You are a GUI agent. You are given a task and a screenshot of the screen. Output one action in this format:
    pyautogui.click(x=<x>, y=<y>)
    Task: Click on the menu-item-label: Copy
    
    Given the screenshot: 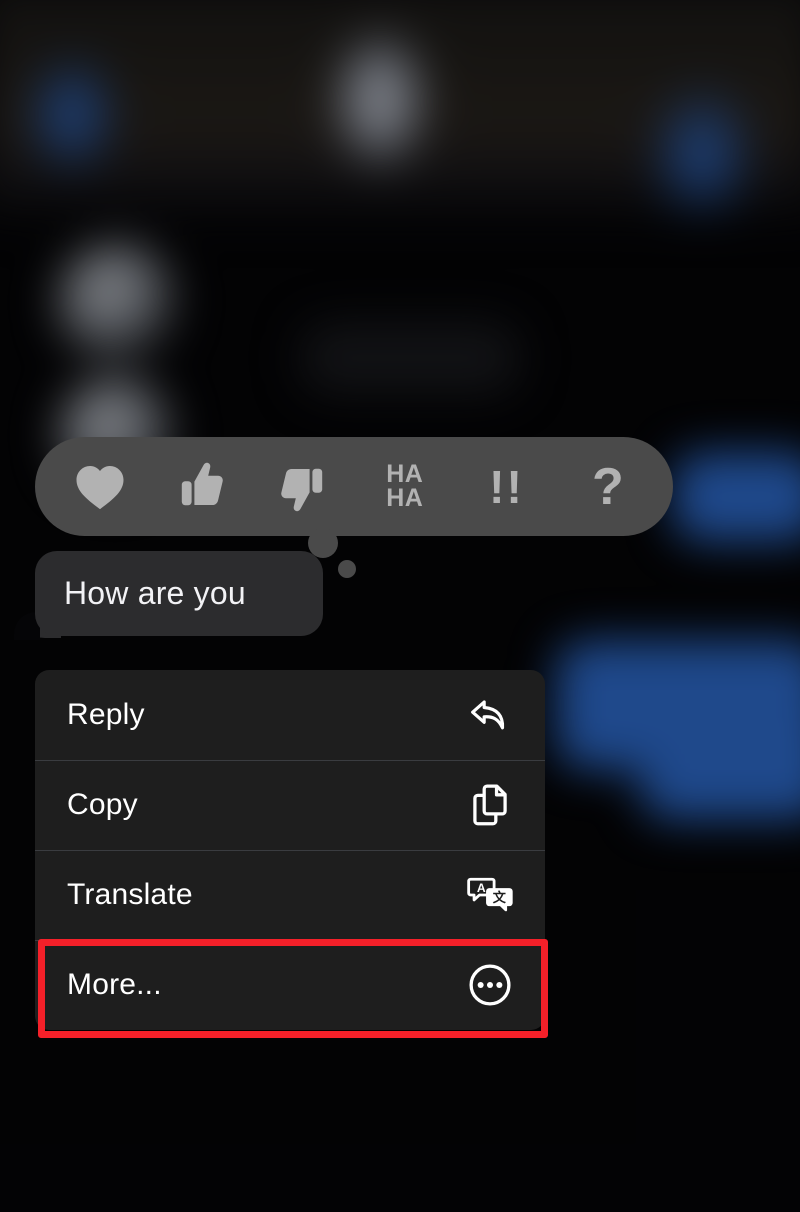 What is the action you would take?
    pyautogui.click(x=102, y=804)
    